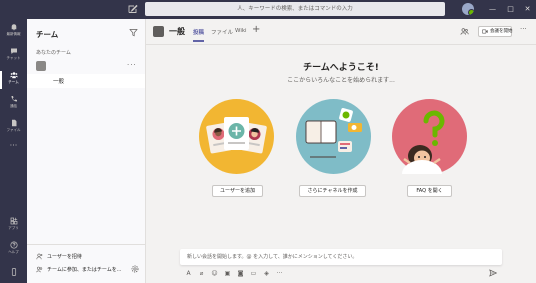 This screenshot has width=536, height=283. What do you see at coordinates (468, 9) in the screenshot?
I see `avatar` at bounding box center [468, 9].